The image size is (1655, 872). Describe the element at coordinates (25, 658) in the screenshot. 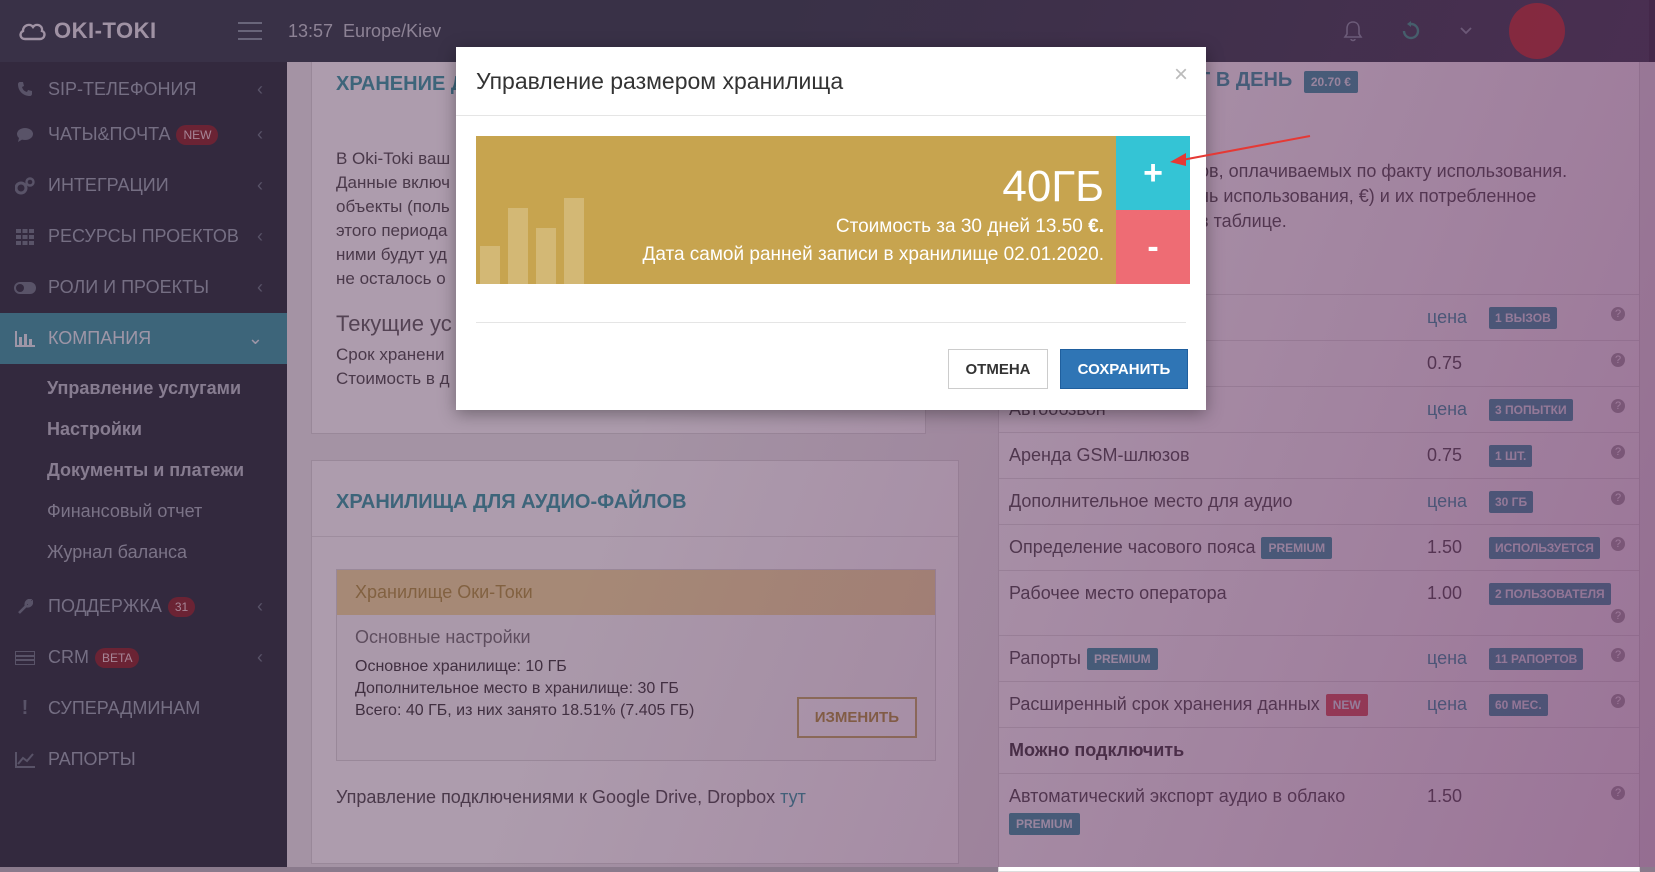

I see `crm-icon` at that location.